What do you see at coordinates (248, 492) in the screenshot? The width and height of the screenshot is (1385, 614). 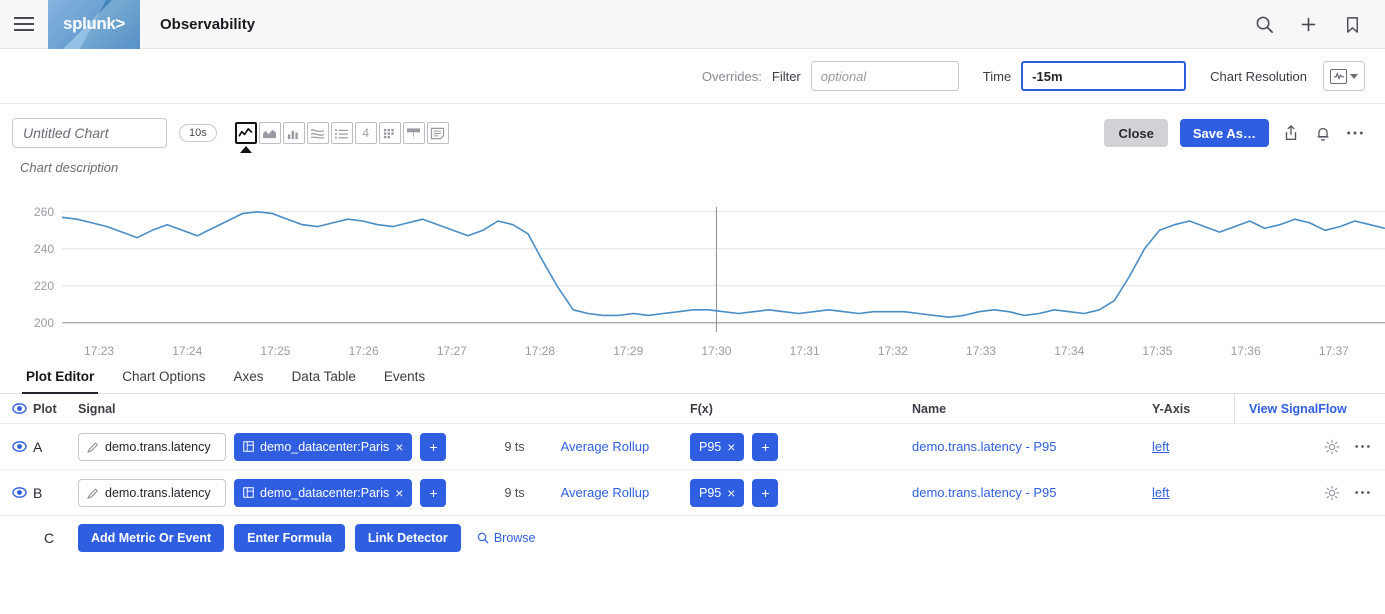 I see `dimension-icon` at bounding box center [248, 492].